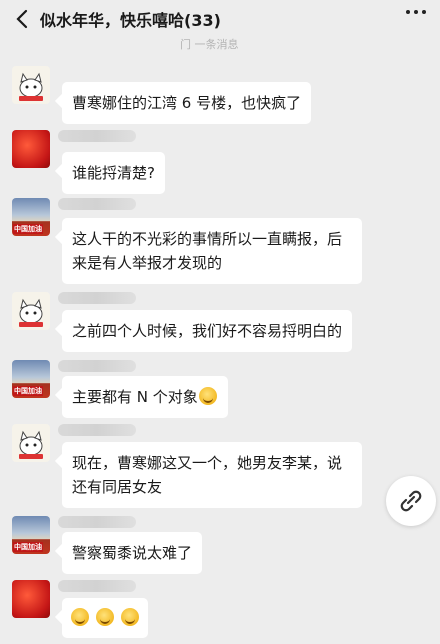  What do you see at coordinates (147, 263) in the screenshot?
I see `message-line: 来是有人举报才发现的` at bounding box center [147, 263].